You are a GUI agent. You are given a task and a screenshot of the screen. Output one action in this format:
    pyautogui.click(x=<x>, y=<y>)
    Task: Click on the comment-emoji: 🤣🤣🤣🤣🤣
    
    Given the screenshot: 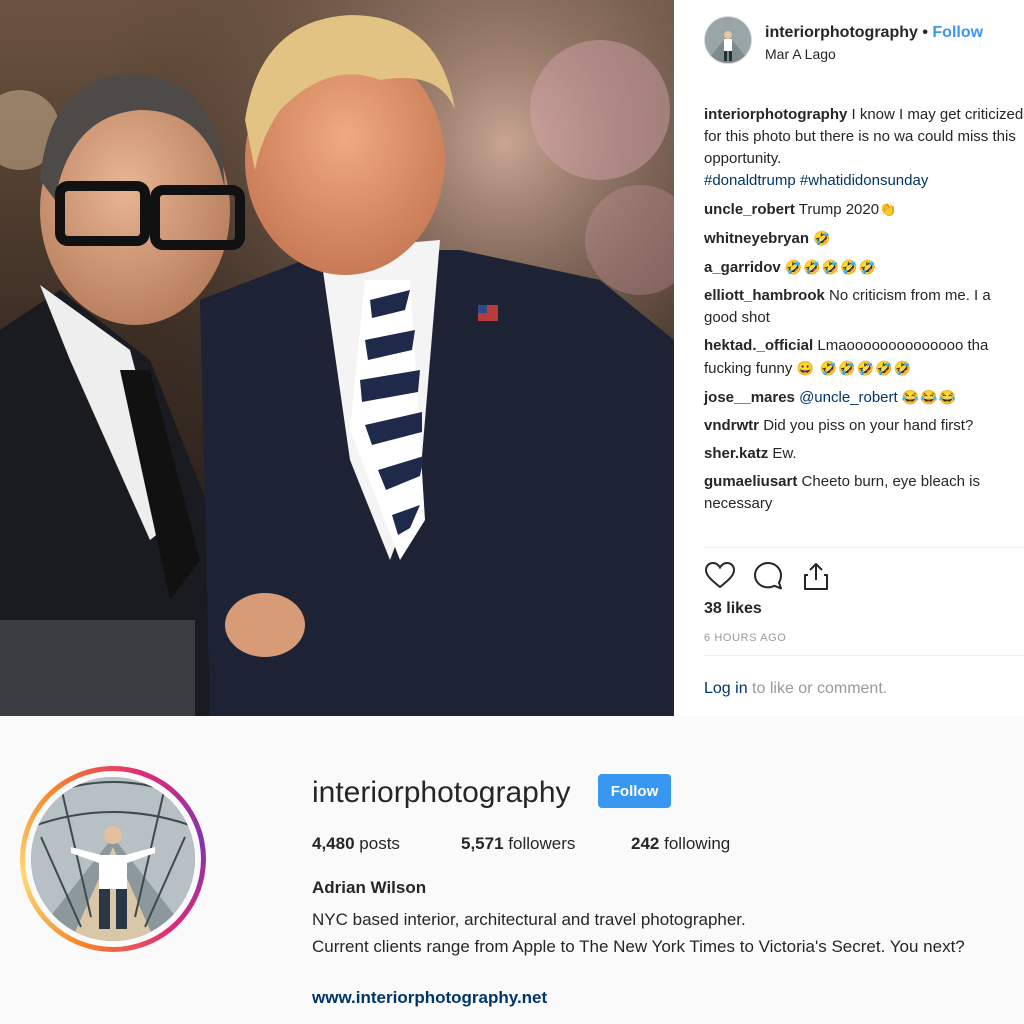 What is the action you would take?
    pyautogui.click(x=831, y=267)
    